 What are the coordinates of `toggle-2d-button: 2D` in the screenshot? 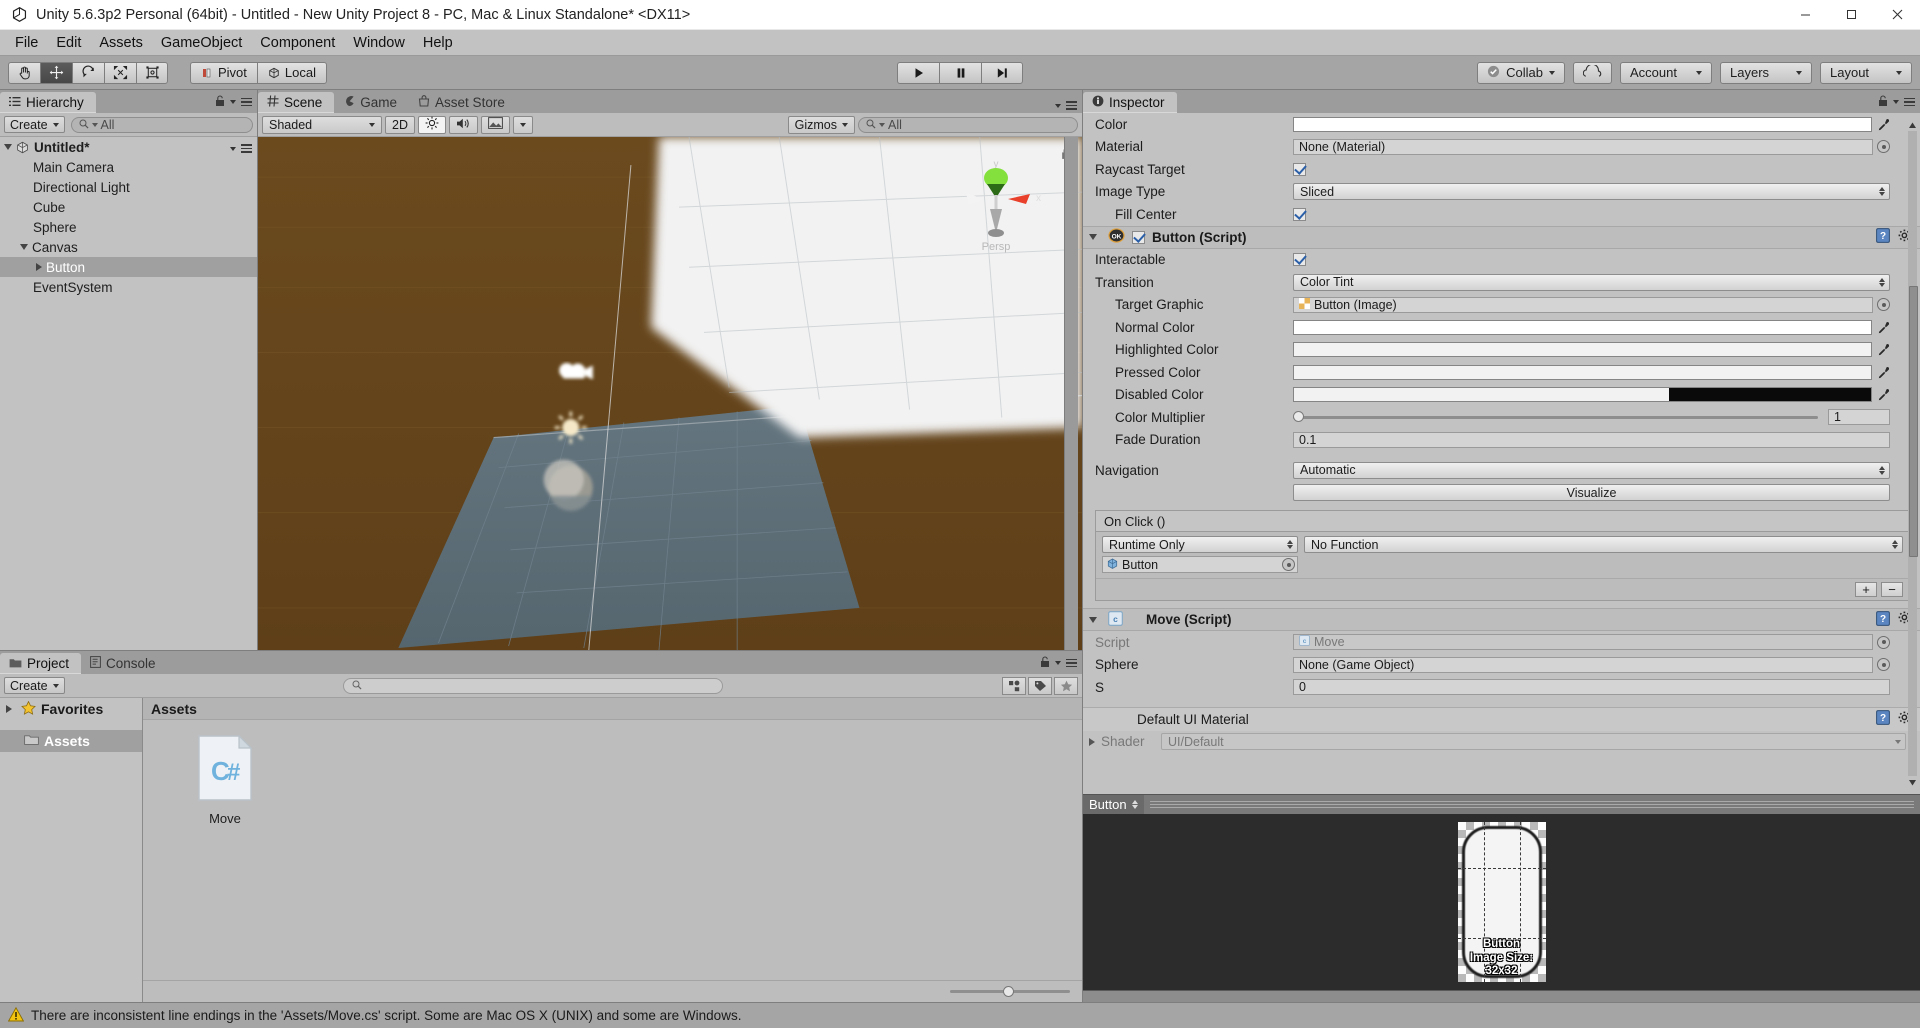 It's located at (400, 124).